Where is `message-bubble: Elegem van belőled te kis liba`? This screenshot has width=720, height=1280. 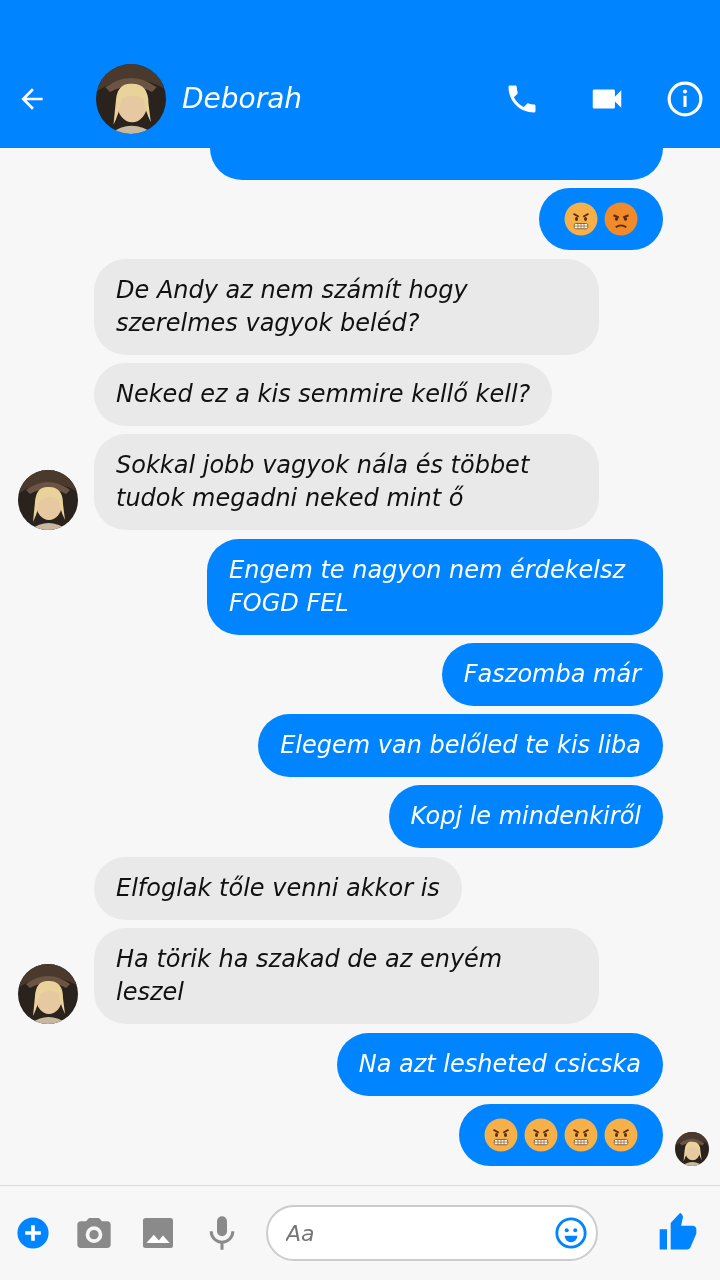
message-bubble: Elegem van belőled te kis liba is located at coordinates (460, 745).